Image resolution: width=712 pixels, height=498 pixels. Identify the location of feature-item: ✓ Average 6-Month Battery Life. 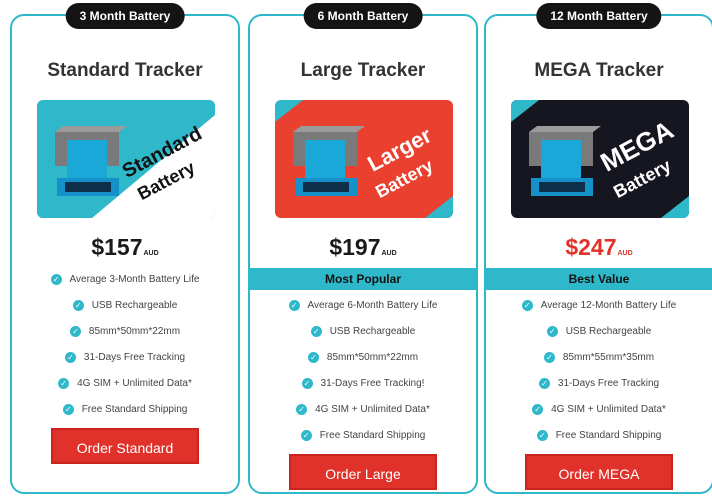
(363, 305).